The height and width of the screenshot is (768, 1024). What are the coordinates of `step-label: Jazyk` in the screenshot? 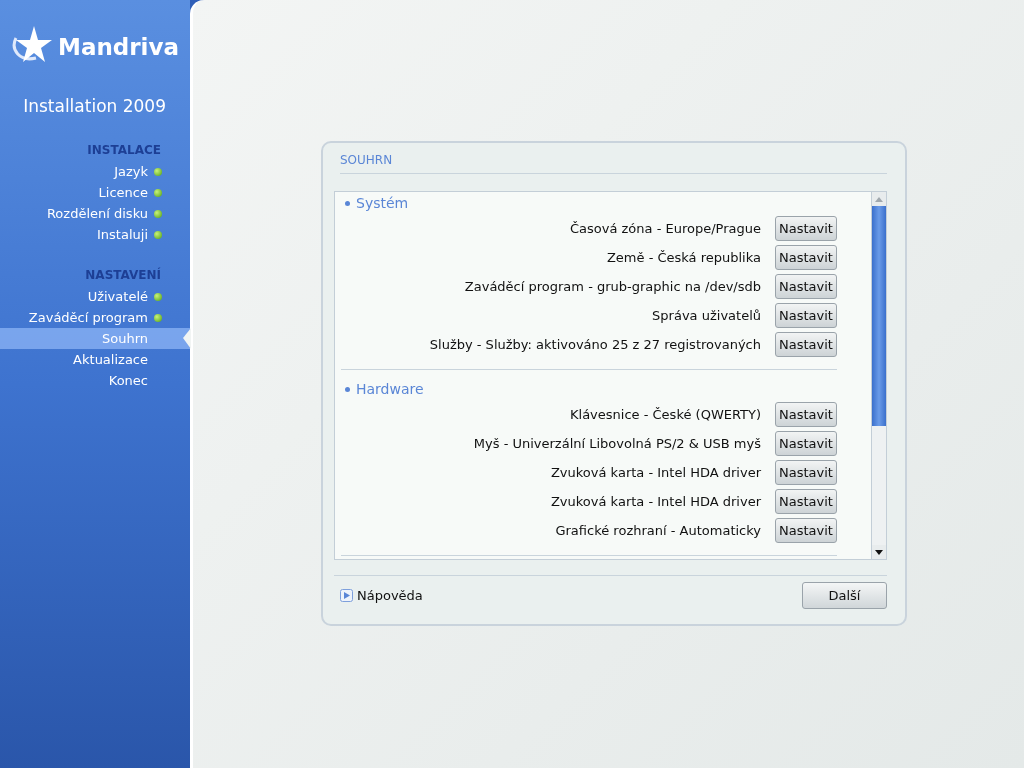 It's located at (131, 171).